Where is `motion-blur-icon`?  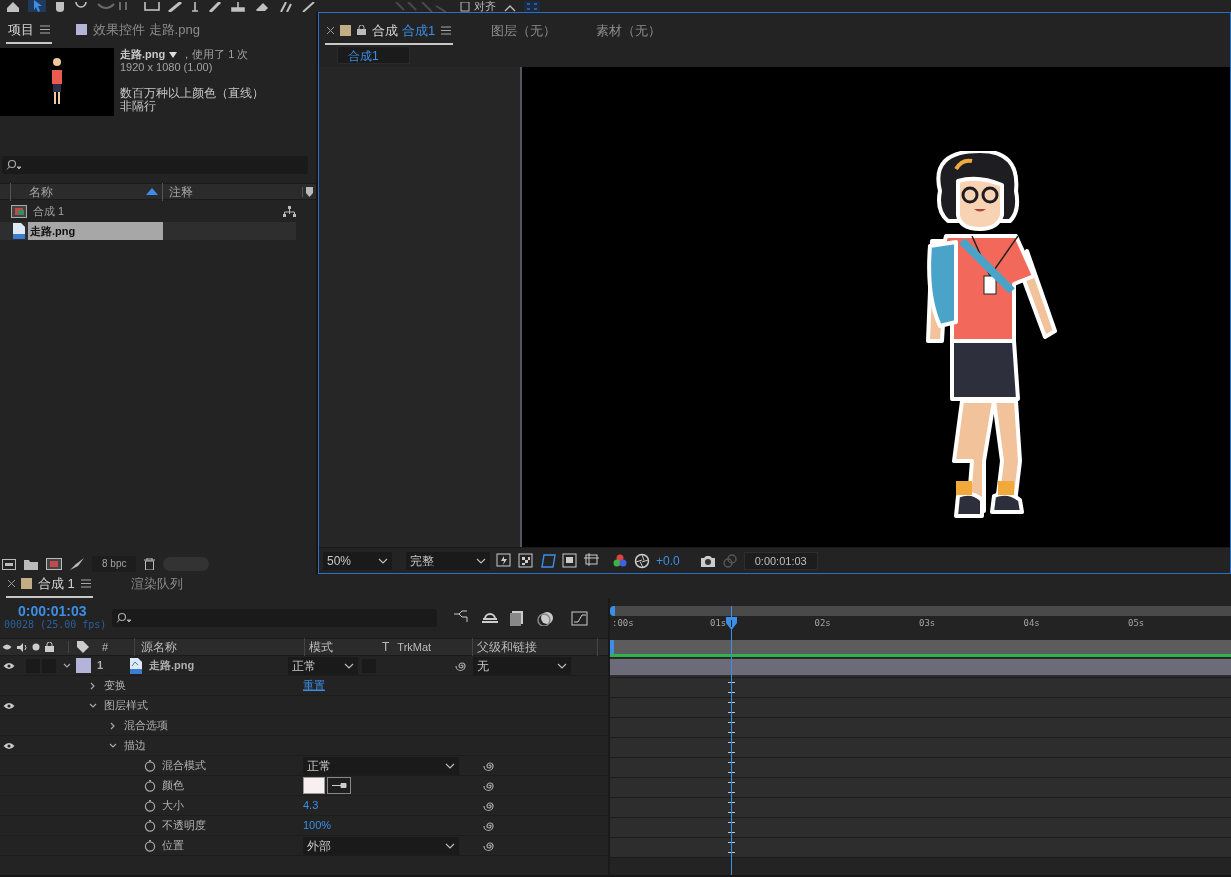 motion-blur-icon is located at coordinates (546, 618).